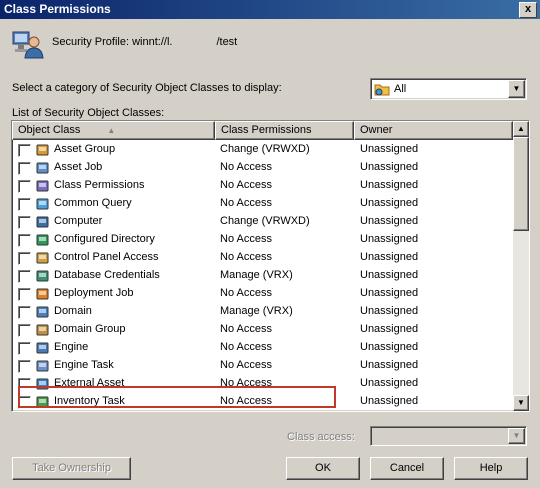 The width and height of the screenshot is (540, 488). Describe the element at coordinates (88, 113) in the screenshot. I see `list-label: List of Security Object Classes:` at that location.